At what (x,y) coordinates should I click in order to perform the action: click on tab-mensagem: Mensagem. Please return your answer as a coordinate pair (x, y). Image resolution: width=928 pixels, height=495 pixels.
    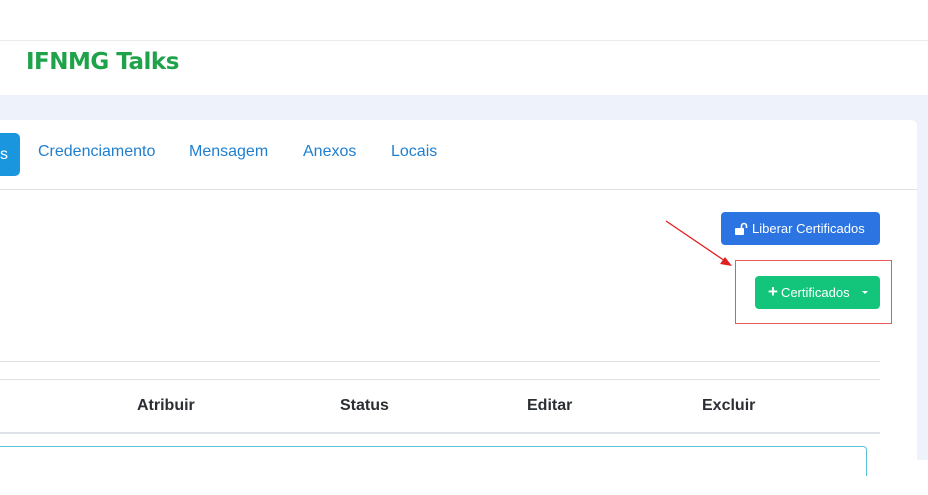
    Looking at the image, I should click on (228, 152).